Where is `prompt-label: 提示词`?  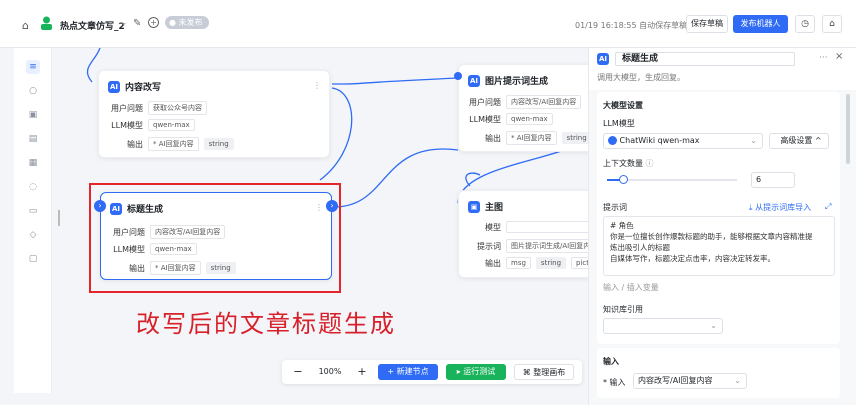 prompt-label: 提示词 is located at coordinates (615, 207).